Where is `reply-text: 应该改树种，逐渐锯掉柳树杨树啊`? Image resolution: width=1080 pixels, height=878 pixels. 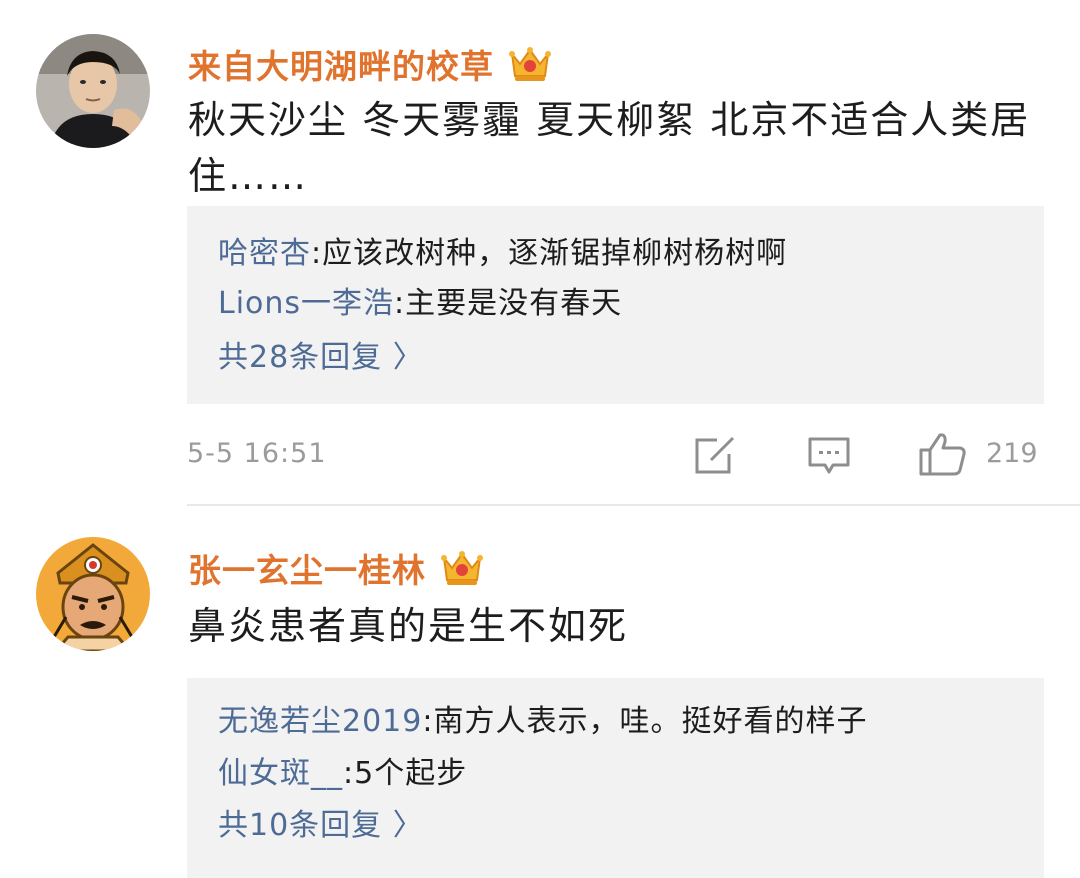
reply-text: 应该改树种，逐渐锯掉柳树杨树啊 is located at coordinates (555, 253).